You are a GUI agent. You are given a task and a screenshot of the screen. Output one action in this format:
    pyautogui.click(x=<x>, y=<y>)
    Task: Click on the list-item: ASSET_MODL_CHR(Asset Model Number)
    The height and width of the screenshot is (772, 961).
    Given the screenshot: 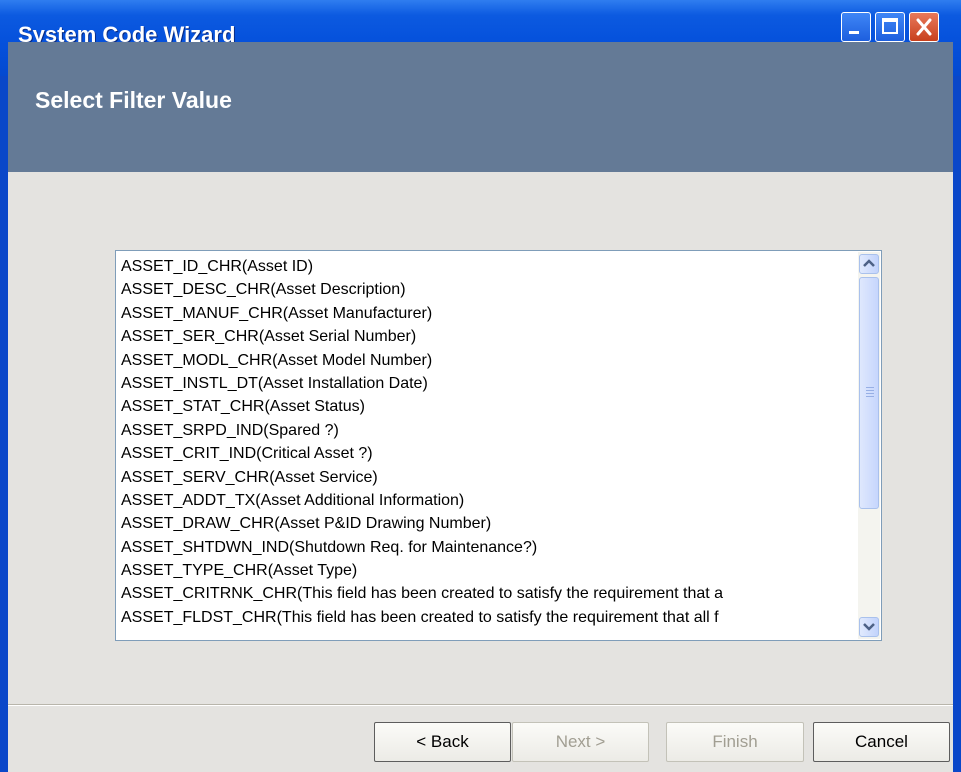 What is the action you would take?
    pyautogui.click(x=487, y=360)
    